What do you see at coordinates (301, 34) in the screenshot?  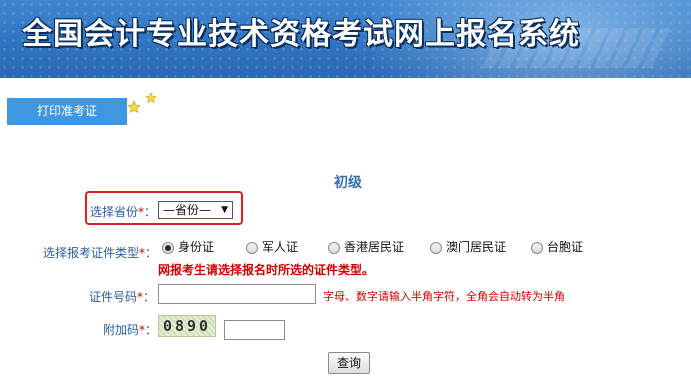 I see `site-title: 全国会计专业技术资格考试网上报名系统` at bounding box center [301, 34].